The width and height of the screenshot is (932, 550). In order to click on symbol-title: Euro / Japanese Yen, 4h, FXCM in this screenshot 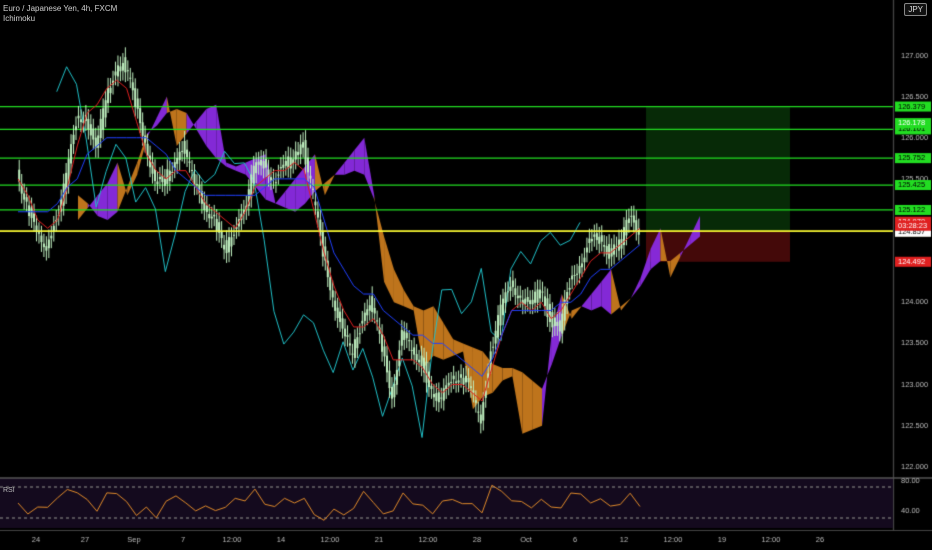, I will do `click(60, 8)`.